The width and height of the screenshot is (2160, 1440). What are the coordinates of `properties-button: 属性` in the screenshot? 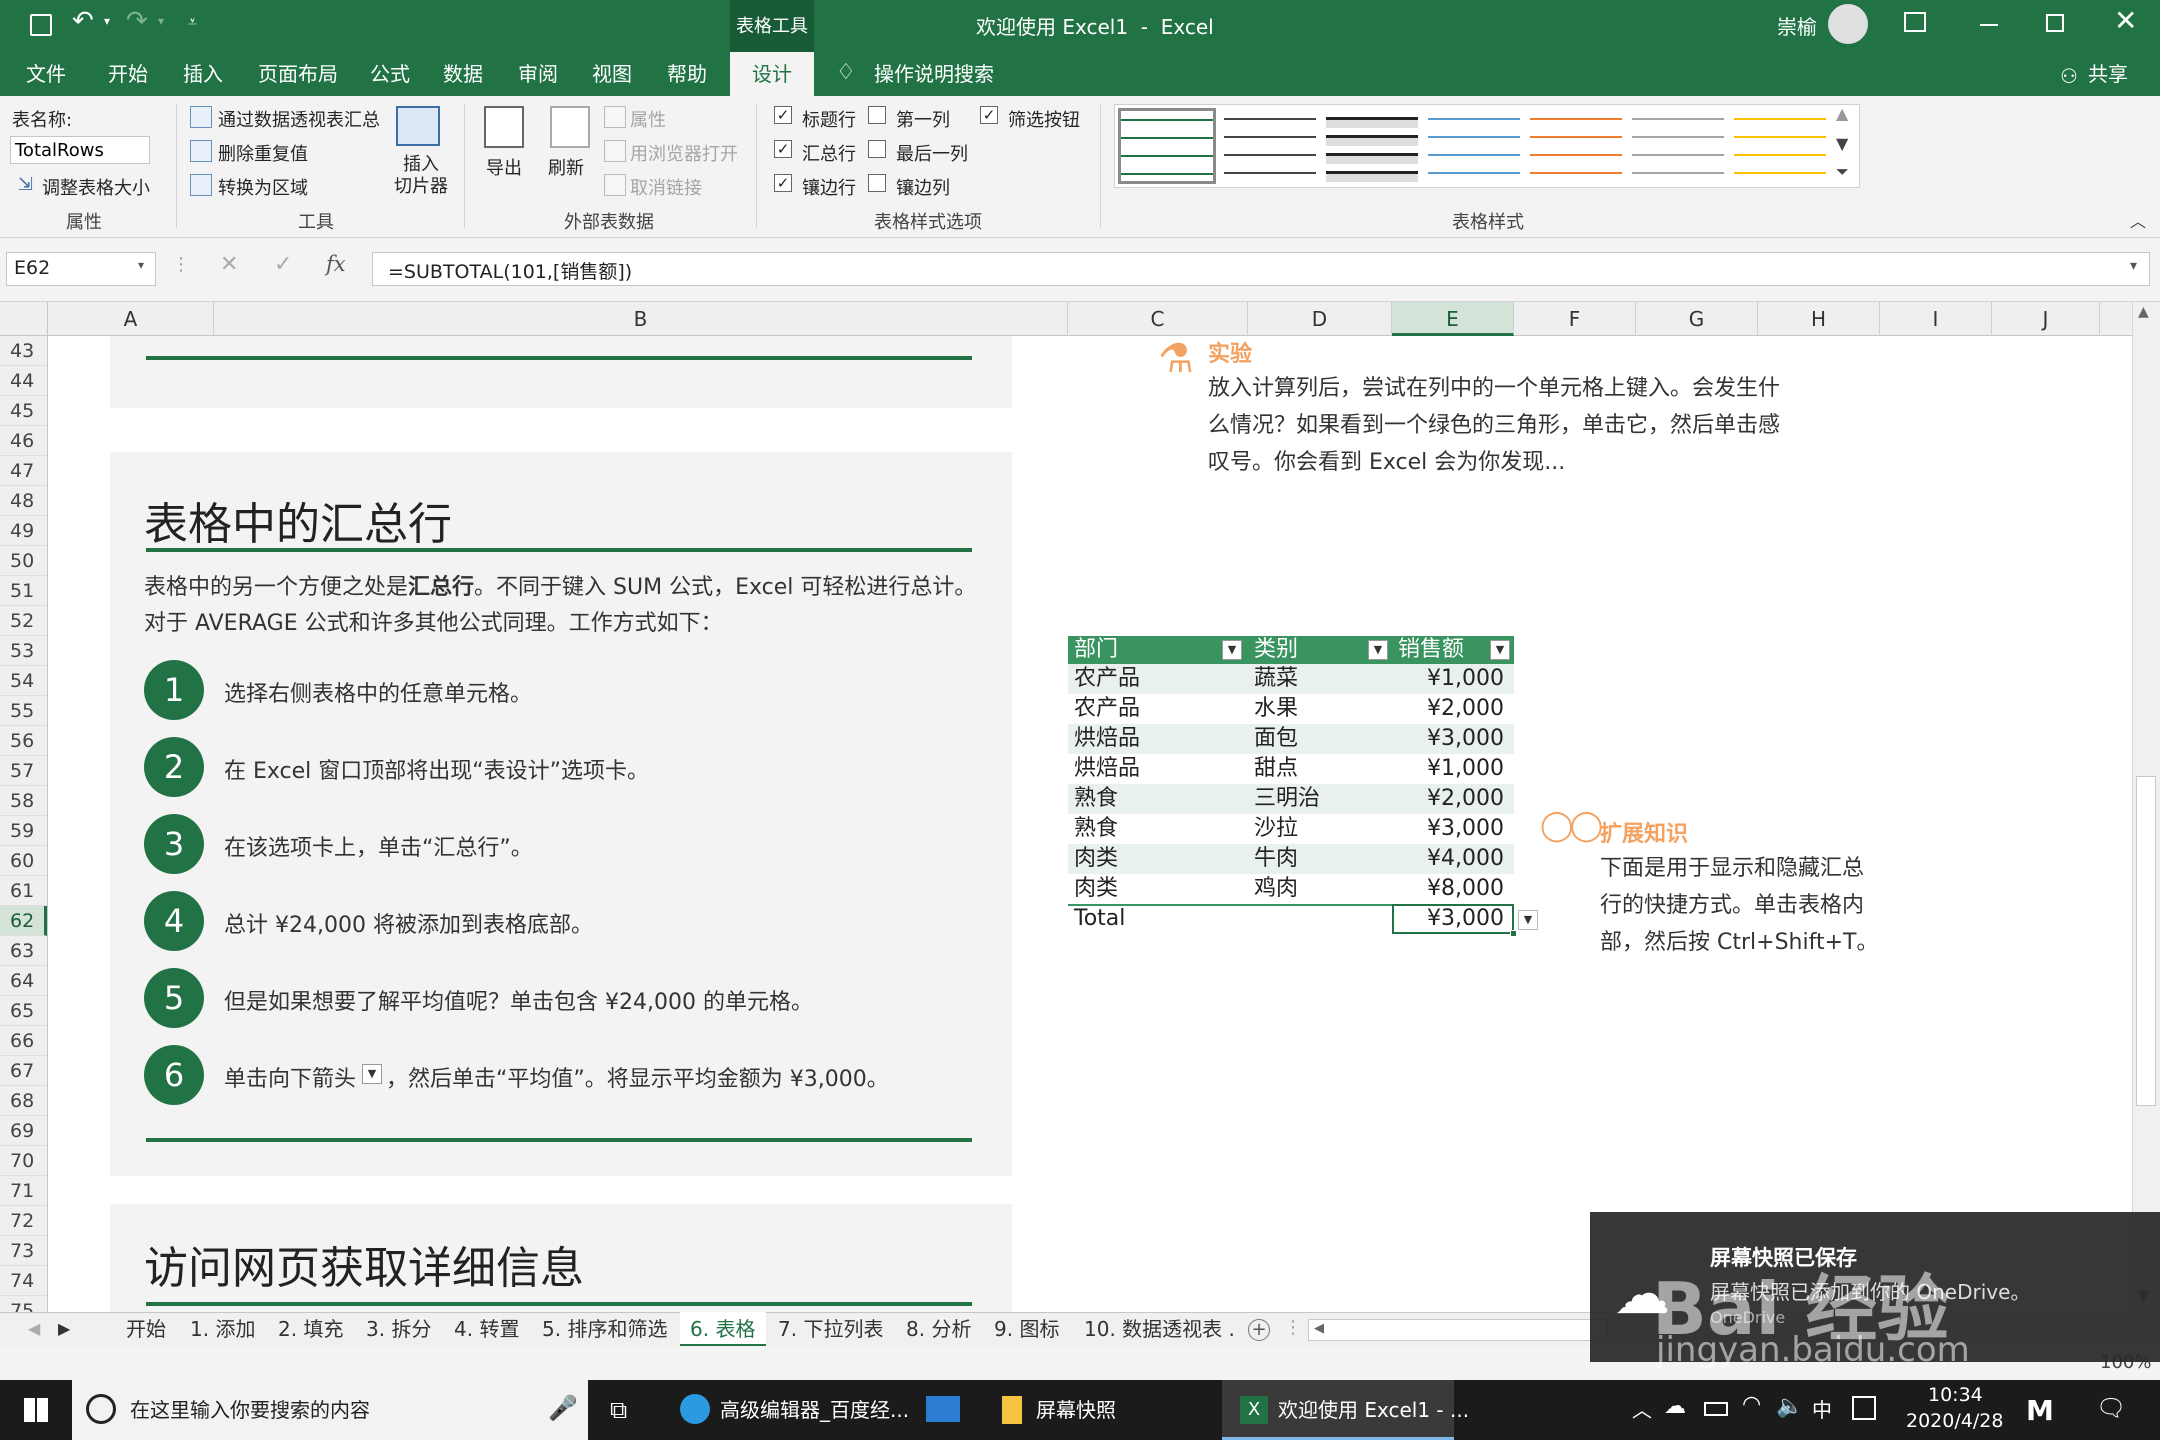 It's located at (648, 119).